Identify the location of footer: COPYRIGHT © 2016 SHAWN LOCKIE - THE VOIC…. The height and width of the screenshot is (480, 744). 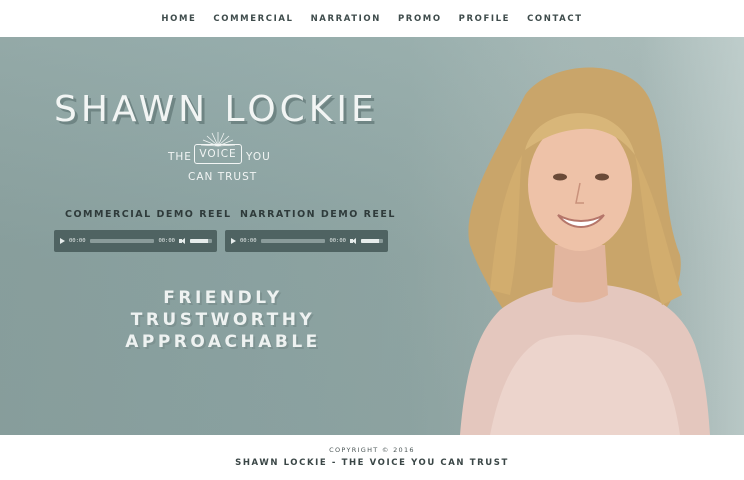
(372, 457).